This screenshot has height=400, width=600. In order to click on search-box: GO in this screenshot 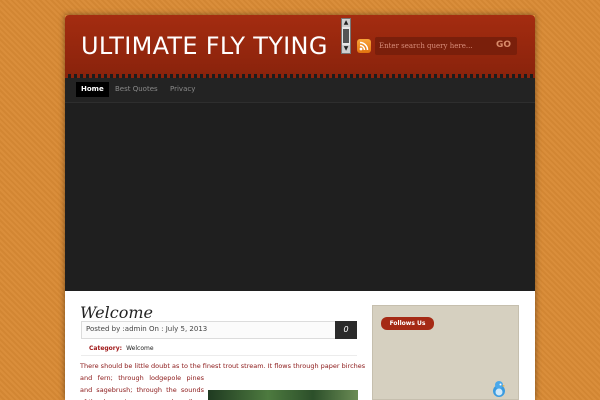, I will do `click(446, 46)`.